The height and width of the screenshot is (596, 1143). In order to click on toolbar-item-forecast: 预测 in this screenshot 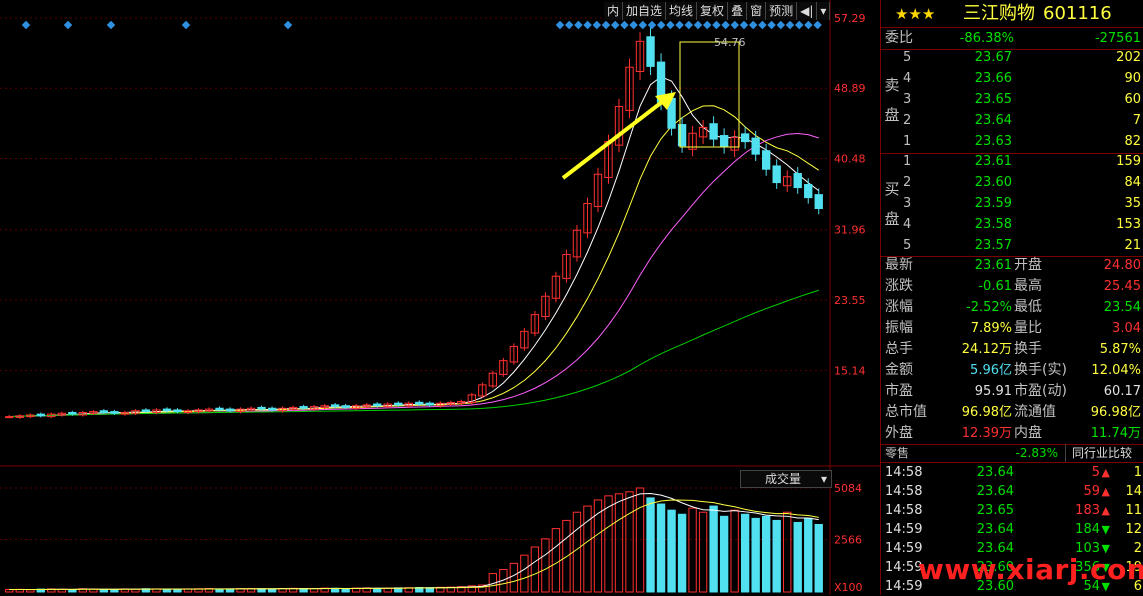, I will do `click(782, 11)`.